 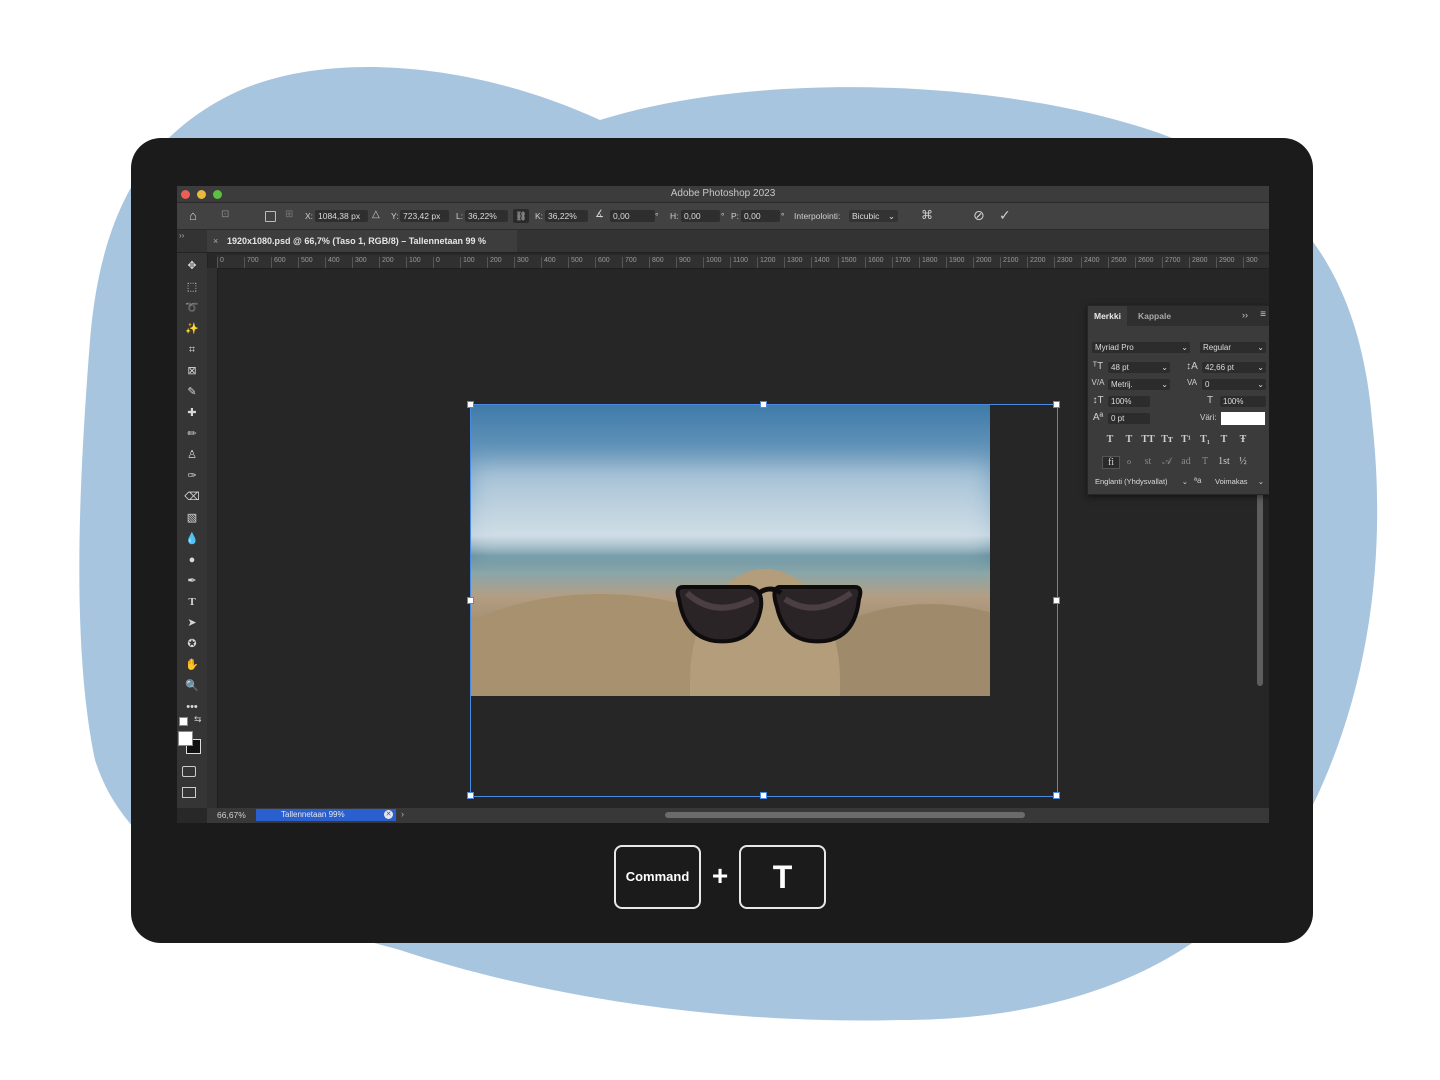 What do you see at coordinates (1245, 315) in the screenshot?
I see `collapse-panel-icon: ››` at bounding box center [1245, 315].